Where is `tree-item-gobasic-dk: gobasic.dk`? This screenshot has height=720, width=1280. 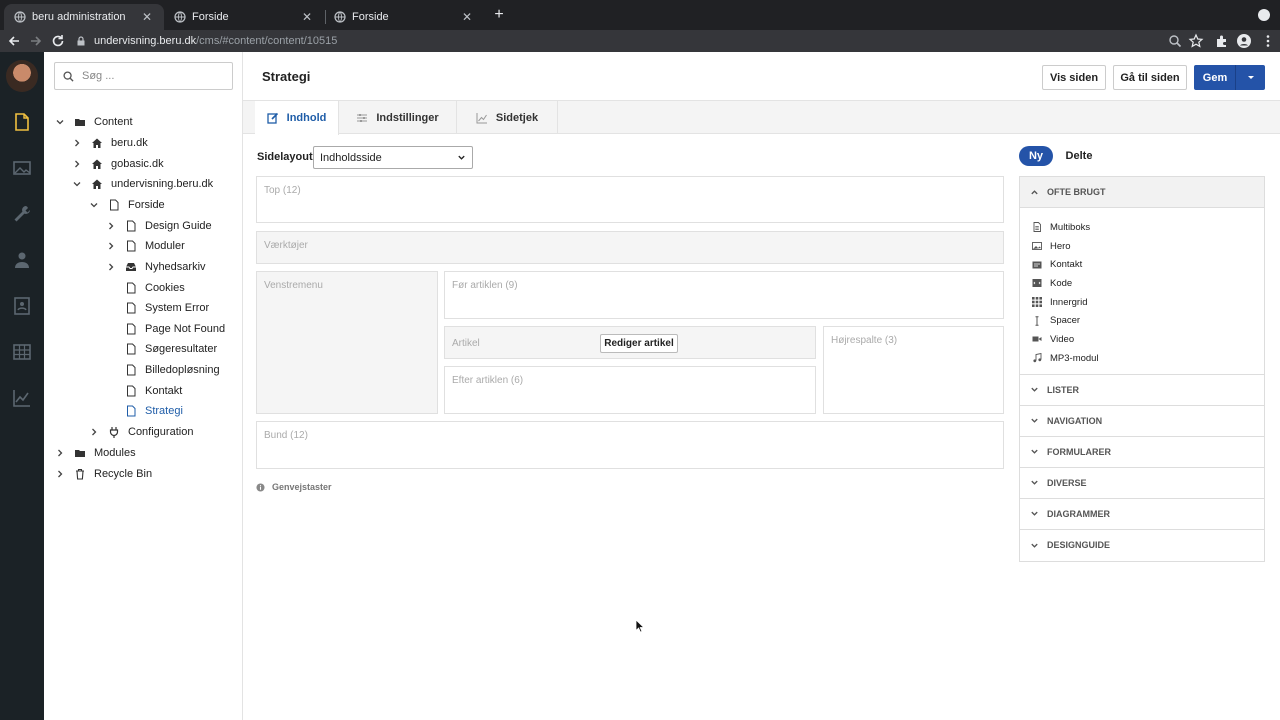 tree-item-gobasic-dk: gobasic.dk is located at coordinates (117, 164).